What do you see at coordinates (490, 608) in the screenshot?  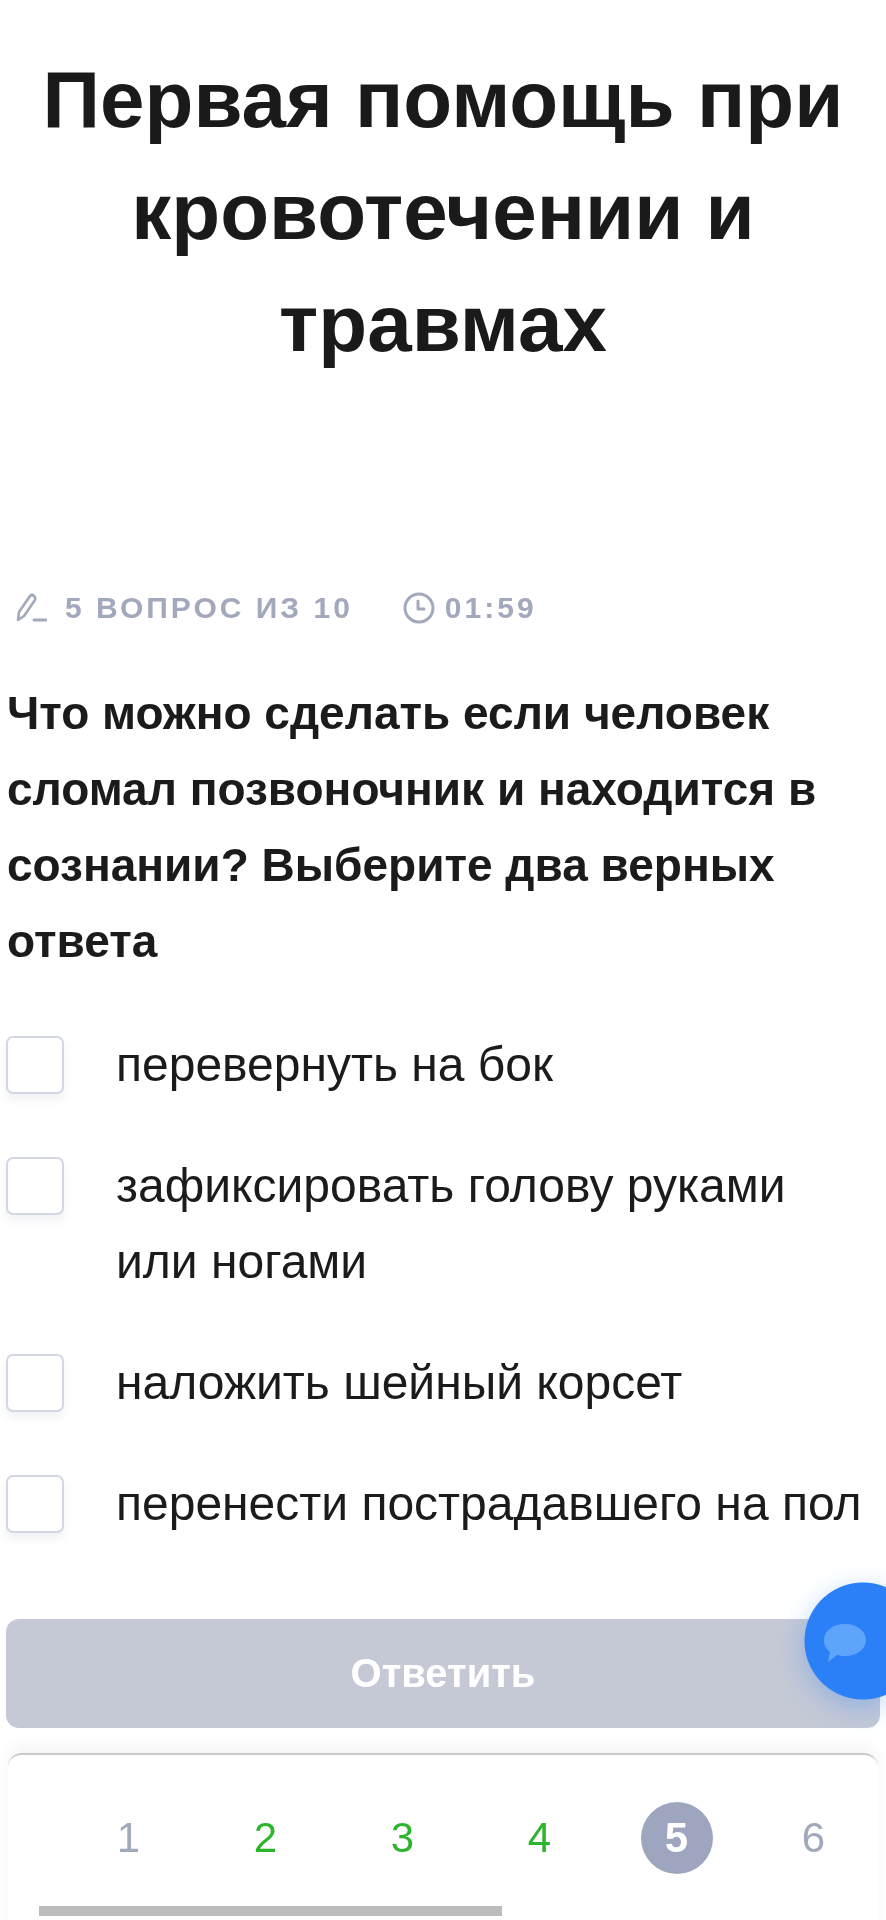 I see `timer-text: 01:59` at bounding box center [490, 608].